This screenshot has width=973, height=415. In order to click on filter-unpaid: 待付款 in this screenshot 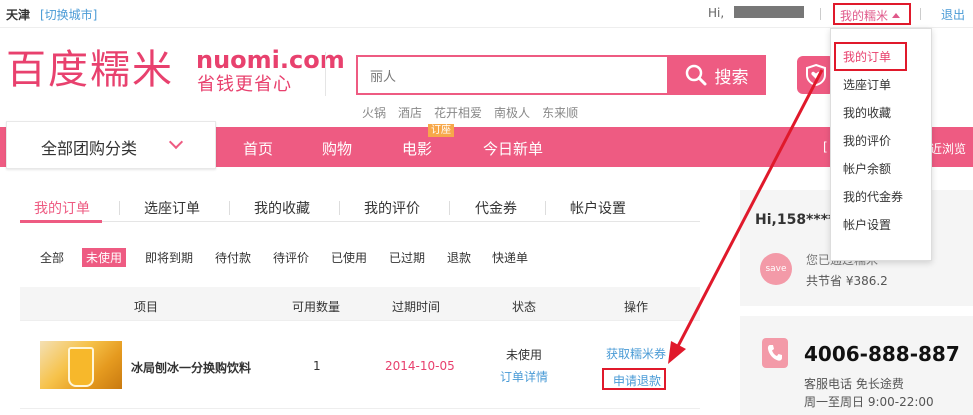, I will do `click(233, 257)`.